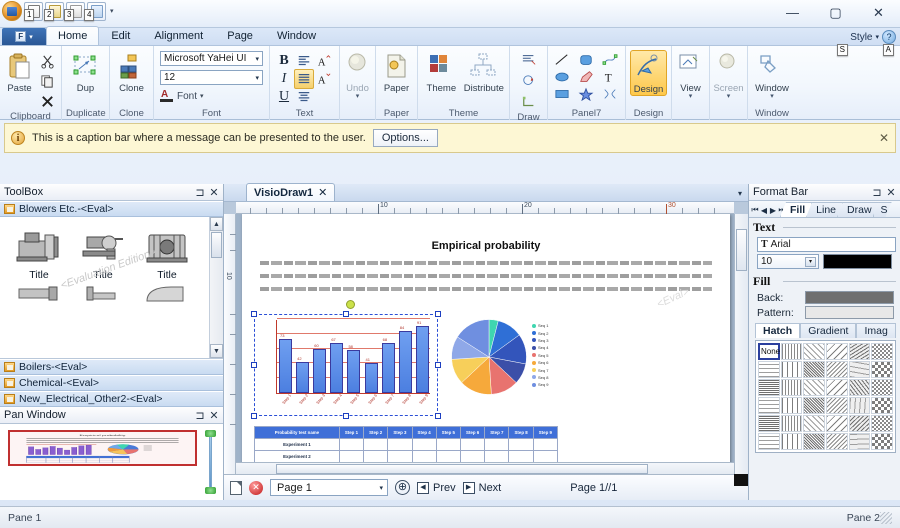 This screenshot has width=900, height=528. I want to click on style-caret-icon: ▾, so click(877, 37).